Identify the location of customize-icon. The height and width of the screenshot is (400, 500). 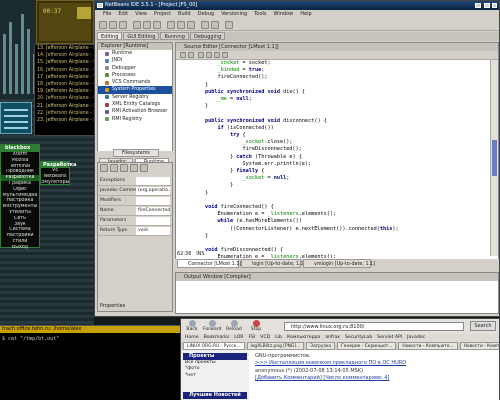
(134, 168).